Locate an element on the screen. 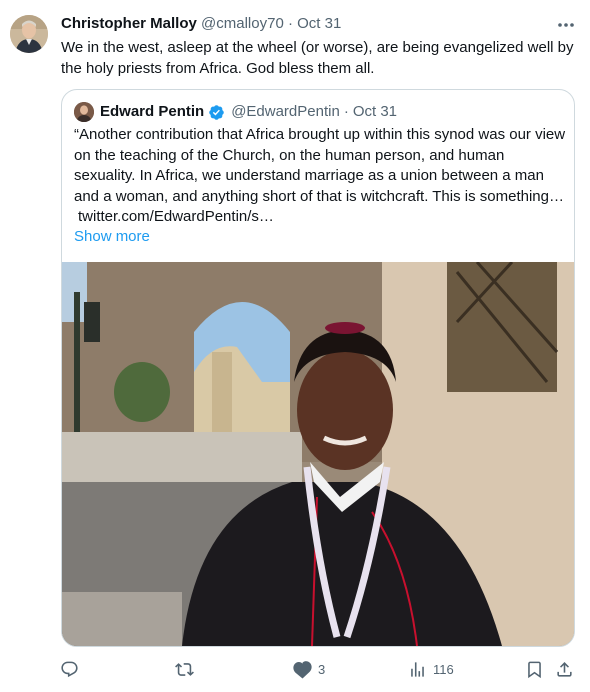  views-button: 116 is located at coordinates (431, 669).